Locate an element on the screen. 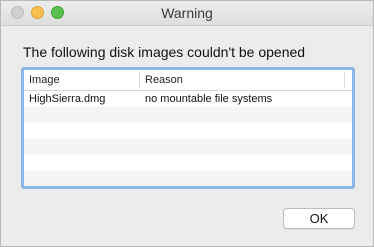  column-header-reason: Reason is located at coordinates (164, 80).